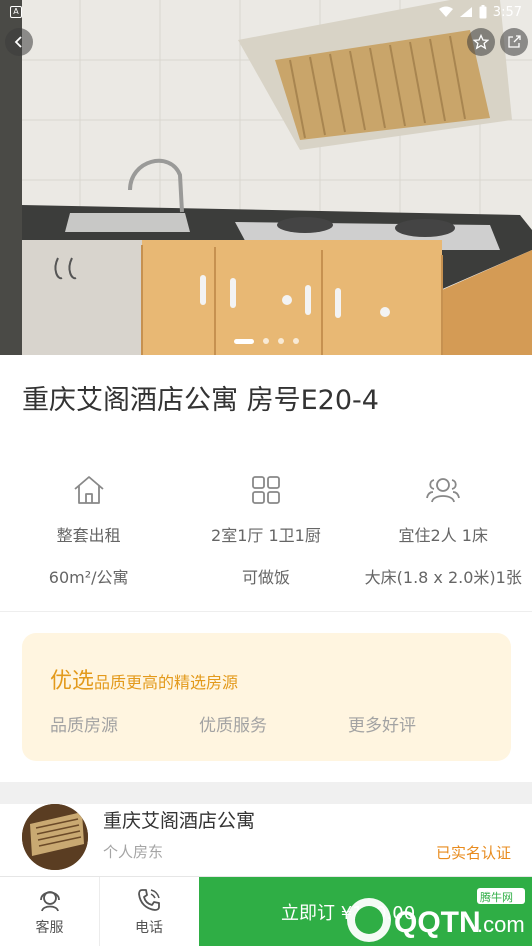 The image size is (532, 946). I want to click on host-type: 个人房东, so click(133, 852).